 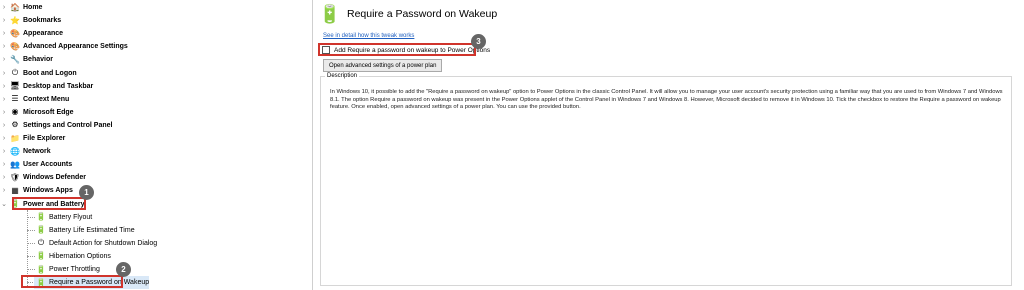 What do you see at coordinates (44, 138) in the screenshot?
I see `tree-item-label: File Explorer` at bounding box center [44, 138].